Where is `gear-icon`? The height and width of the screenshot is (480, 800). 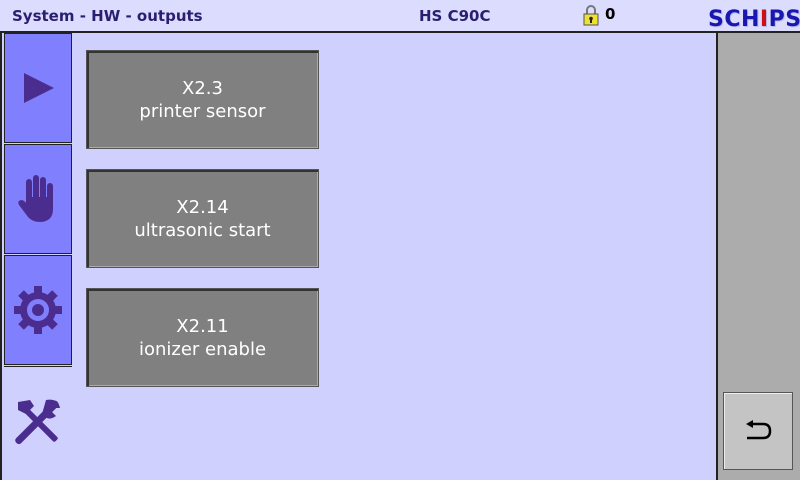
gear-icon is located at coordinates (38, 310).